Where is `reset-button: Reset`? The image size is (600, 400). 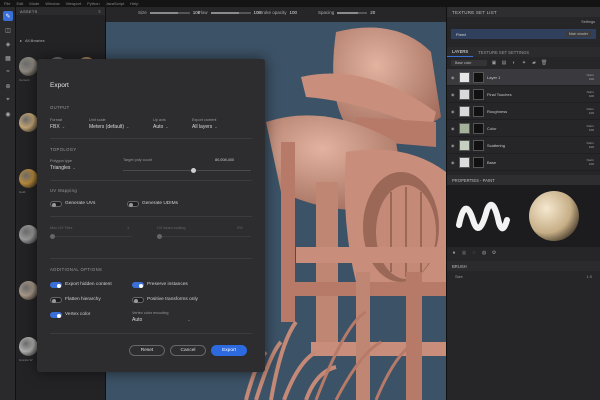 reset-button: Reset is located at coordinates (147, 350).